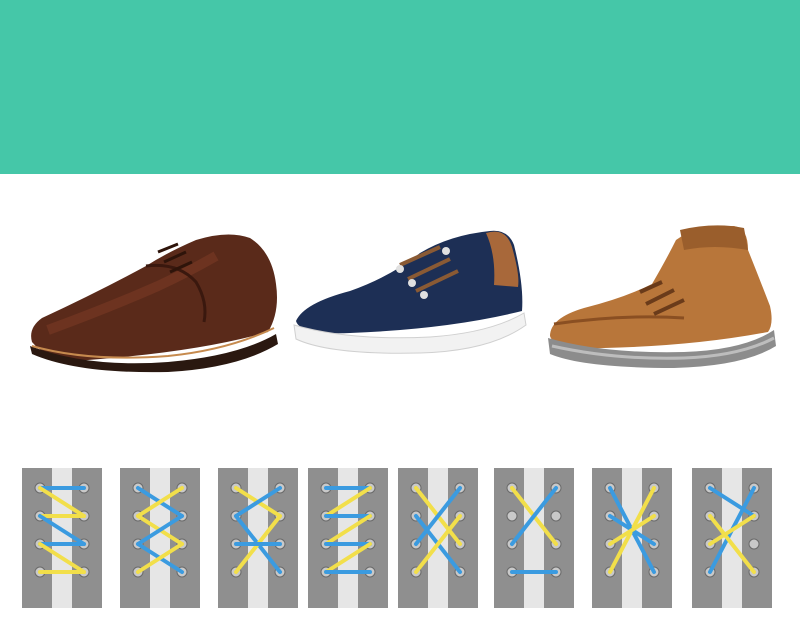 This screenshot has height=632, width=800. What do you see at coordinates (534, 538) in the screenshot?
I see `skip-lacing-diagram` at bounding box center [534, 538].